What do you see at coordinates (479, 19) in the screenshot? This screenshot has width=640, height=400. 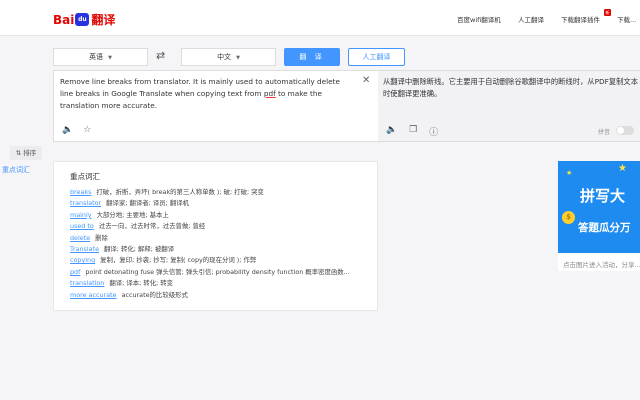 I see `nav-wifi-translator: 百度wifi翻译机` at bounding box center [479, 19].